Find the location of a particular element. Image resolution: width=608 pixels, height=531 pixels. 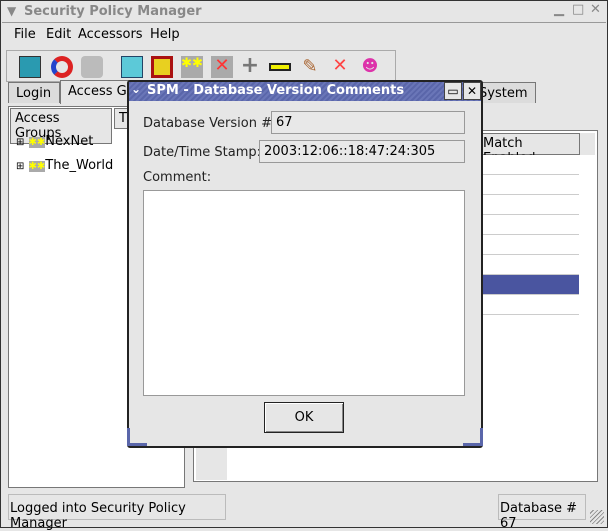

window-title: Security Policy Manager is located at coordinates (113, 11).